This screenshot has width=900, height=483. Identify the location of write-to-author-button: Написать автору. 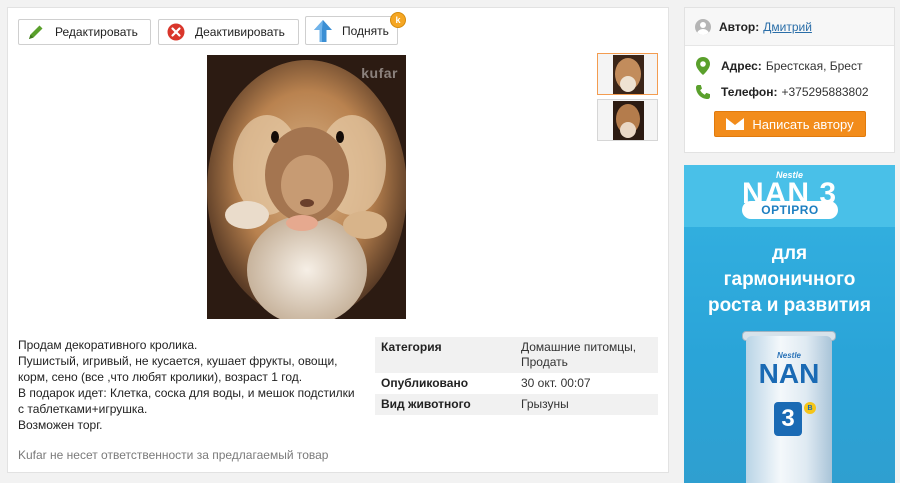
(790, 124).